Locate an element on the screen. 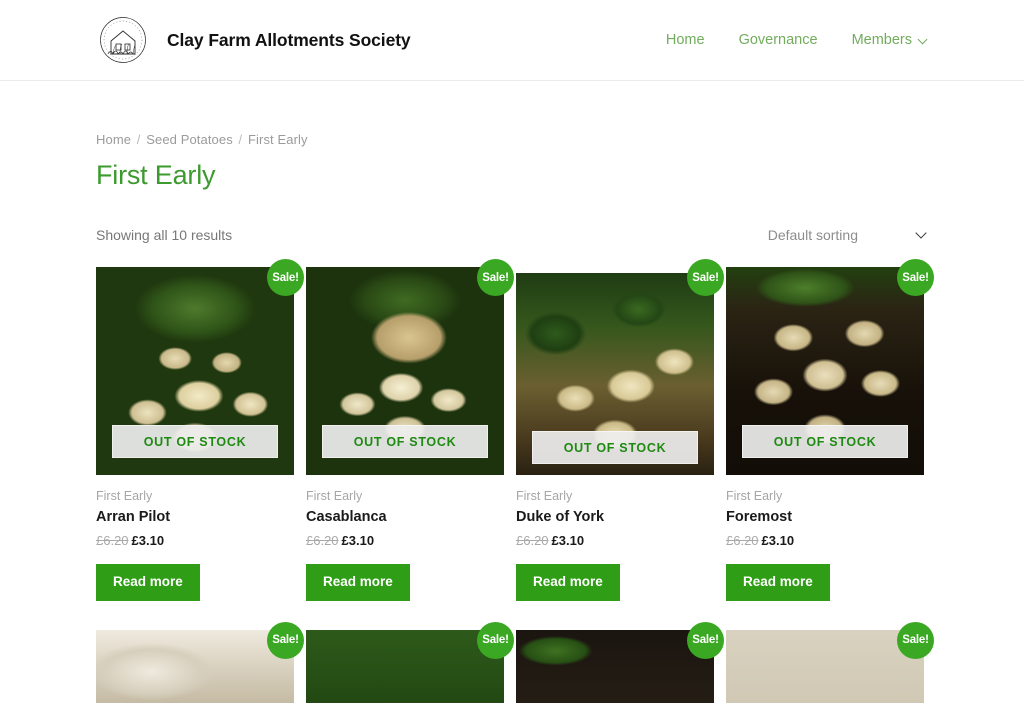  product-image-potatoes-in-wire-basket-with-leaves is located at coordinates (405, 666).